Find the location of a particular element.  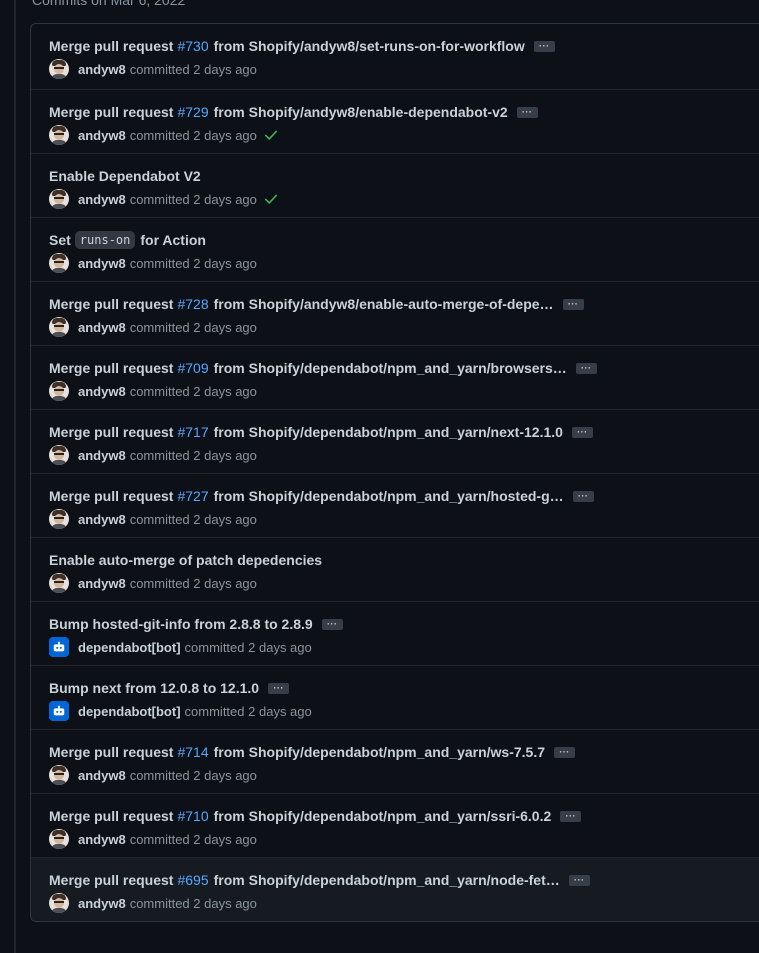

pull-request-link: #729 is located at coordinates (192, 112).